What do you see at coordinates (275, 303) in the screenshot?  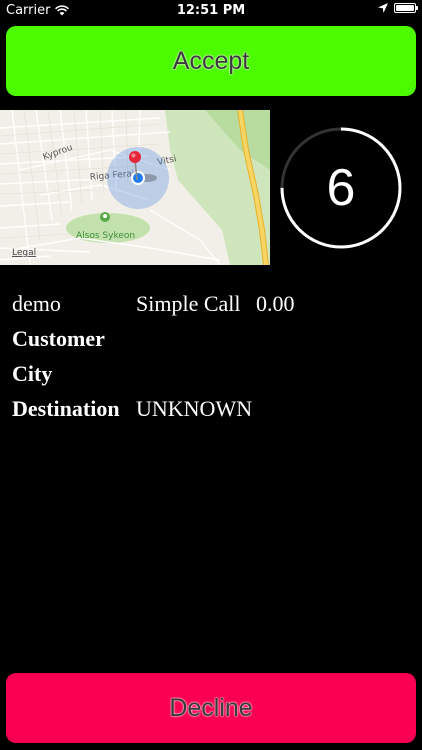 I see `call-amount: 0.00` at bounding box center [275, 303].